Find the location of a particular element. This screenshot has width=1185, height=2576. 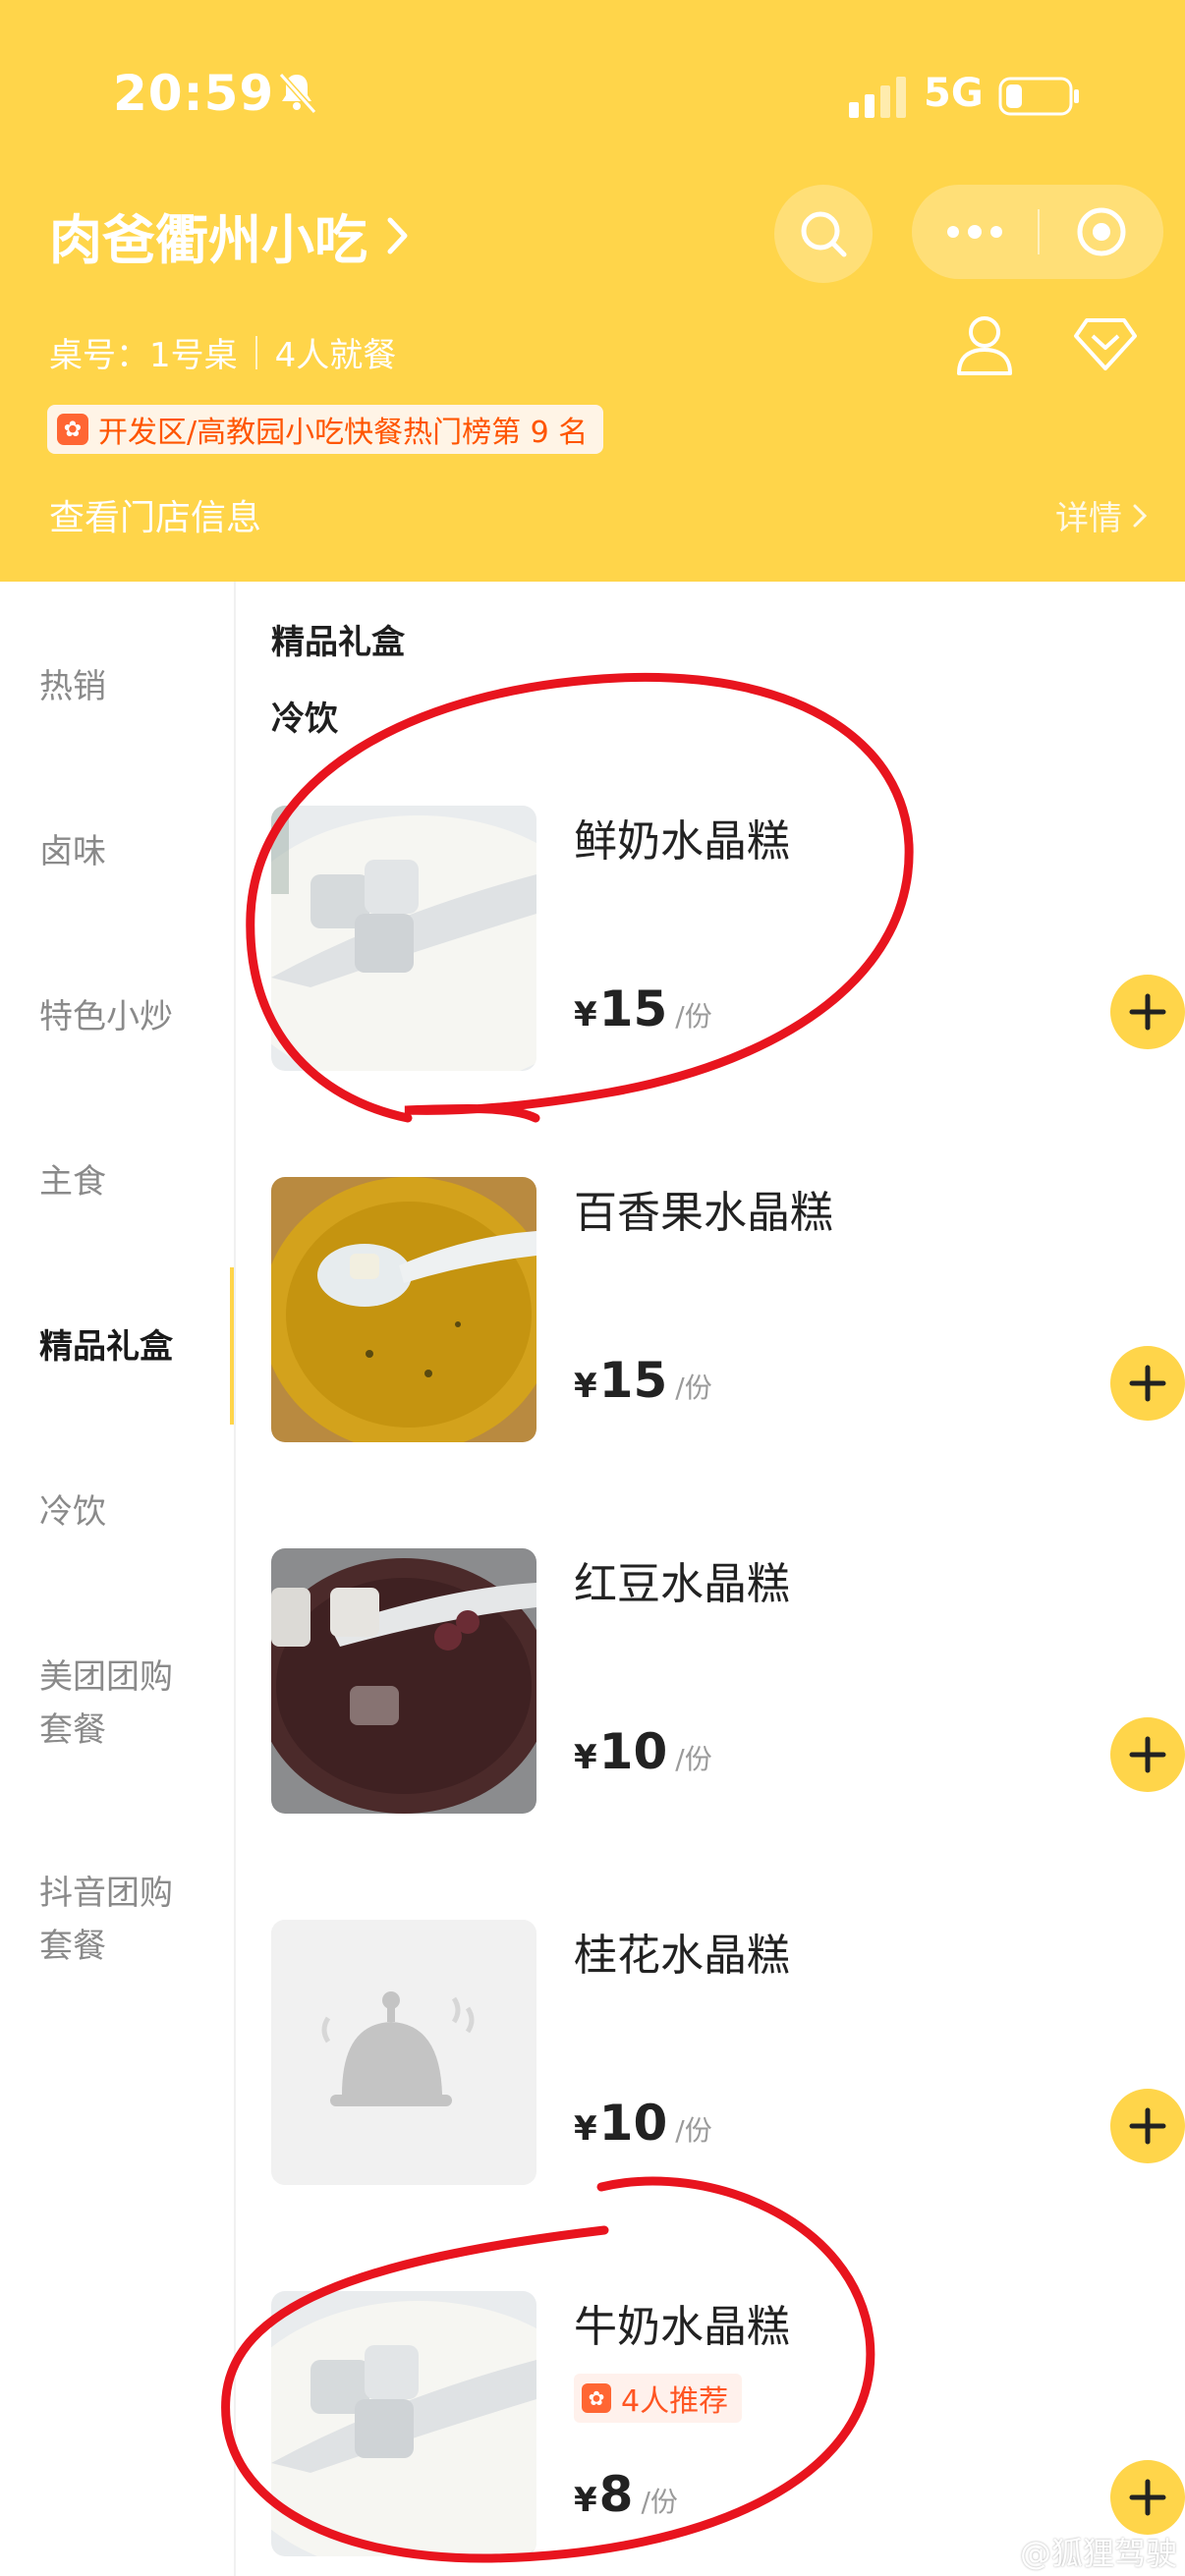

weibo-icon is located at coordinates (992, 2552).